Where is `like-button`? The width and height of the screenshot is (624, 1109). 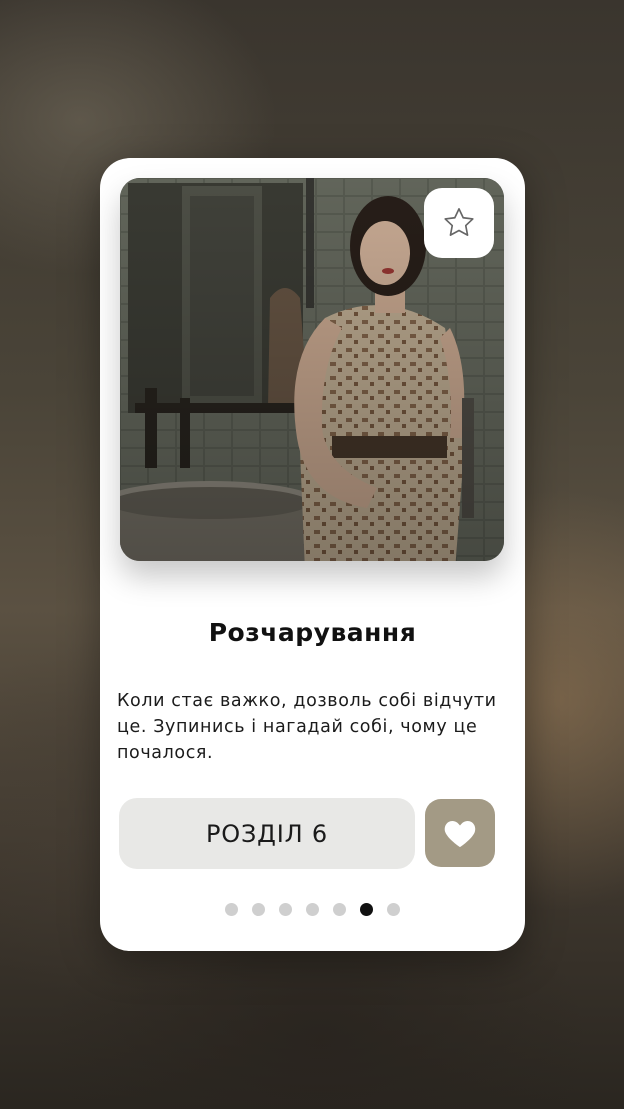 like-button is located at coordinates (460, 833).